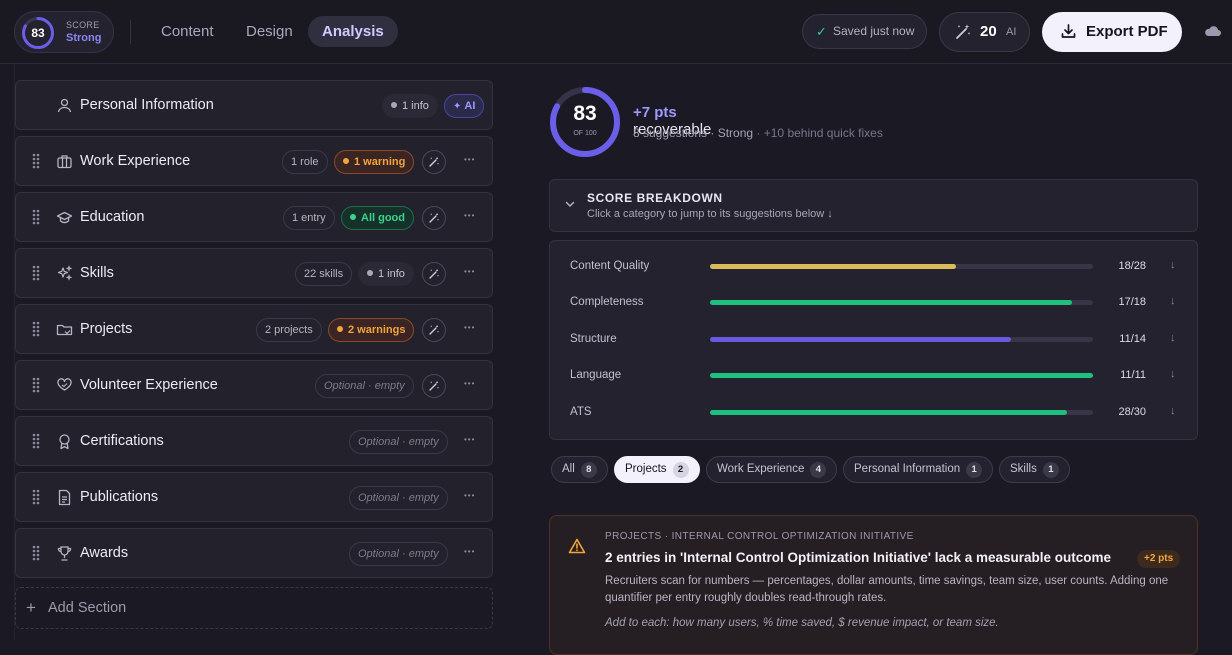  What do you see at coordinates (680, 470) in the screenshot?
I see `chip-count: 2` at bounding box center [680, 470].